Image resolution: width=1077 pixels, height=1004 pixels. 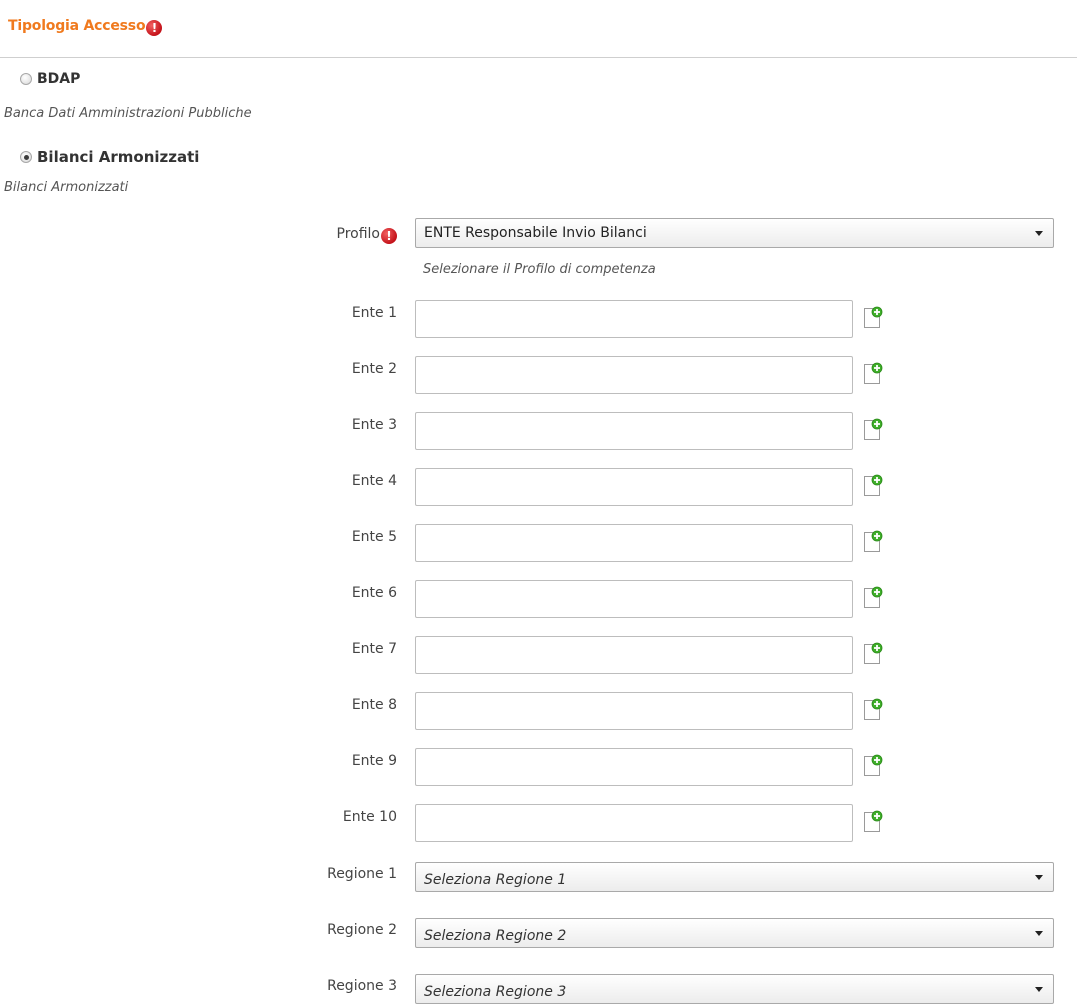 I want to click on ente-label: Ente 10, so click(x=369, y=817).